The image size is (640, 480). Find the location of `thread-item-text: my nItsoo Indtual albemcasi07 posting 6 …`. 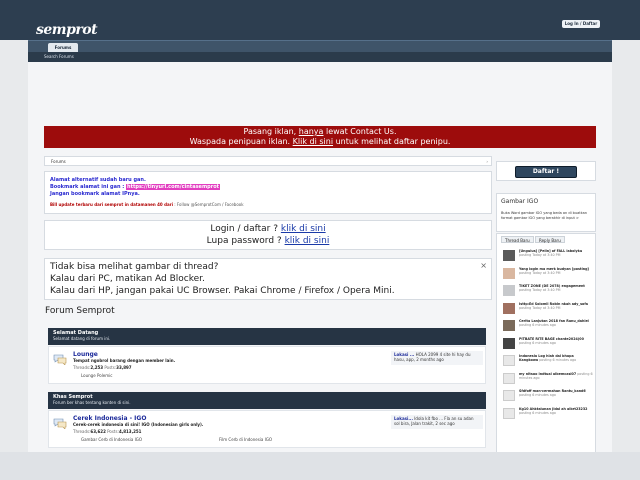

thread-item-text: my nItsoo Indtual albemcasi07 posting 6 … is located at coordinates (556, 376).